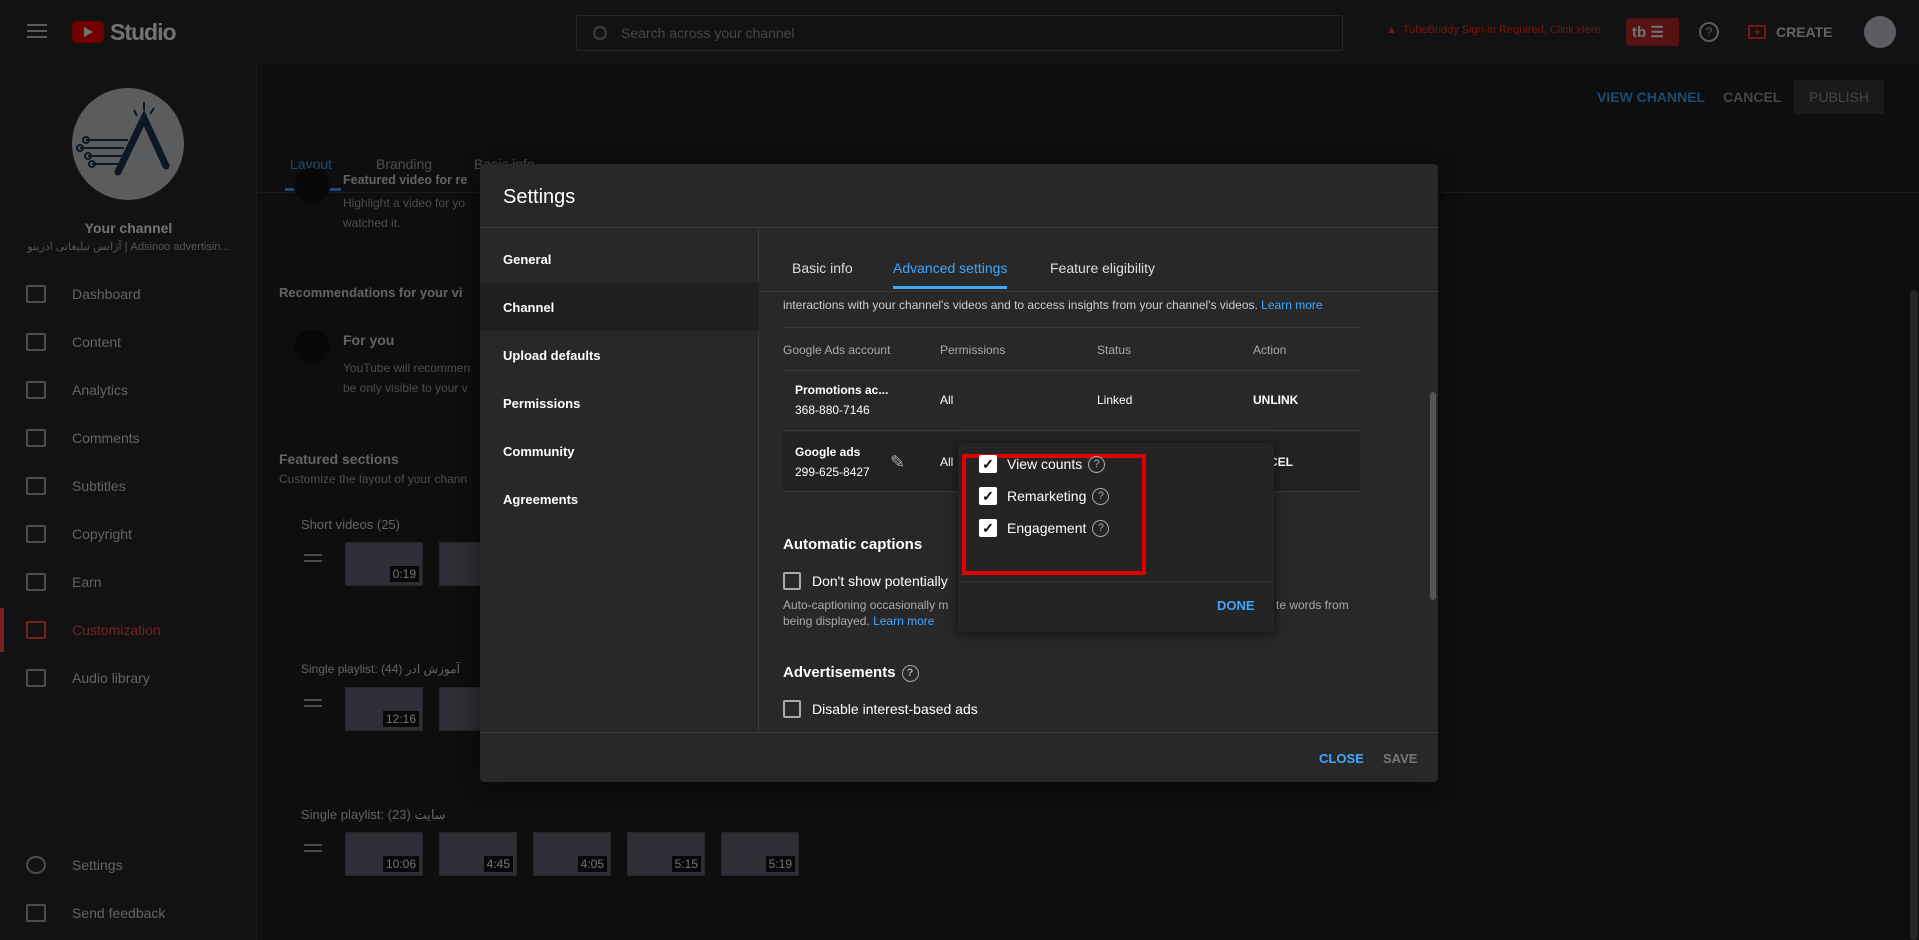 The image size is (1919, 940). I want to click on video-thumbnail: 4:05, so click(572, 854).